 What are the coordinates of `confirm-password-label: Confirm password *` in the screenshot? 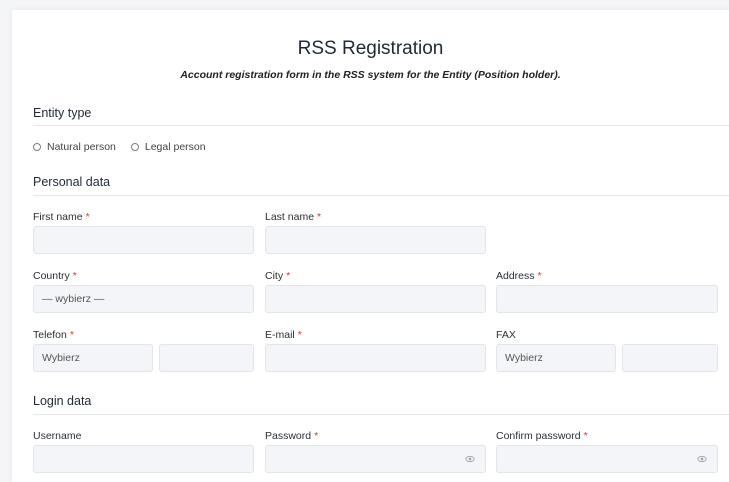 It's located at (542, 436).